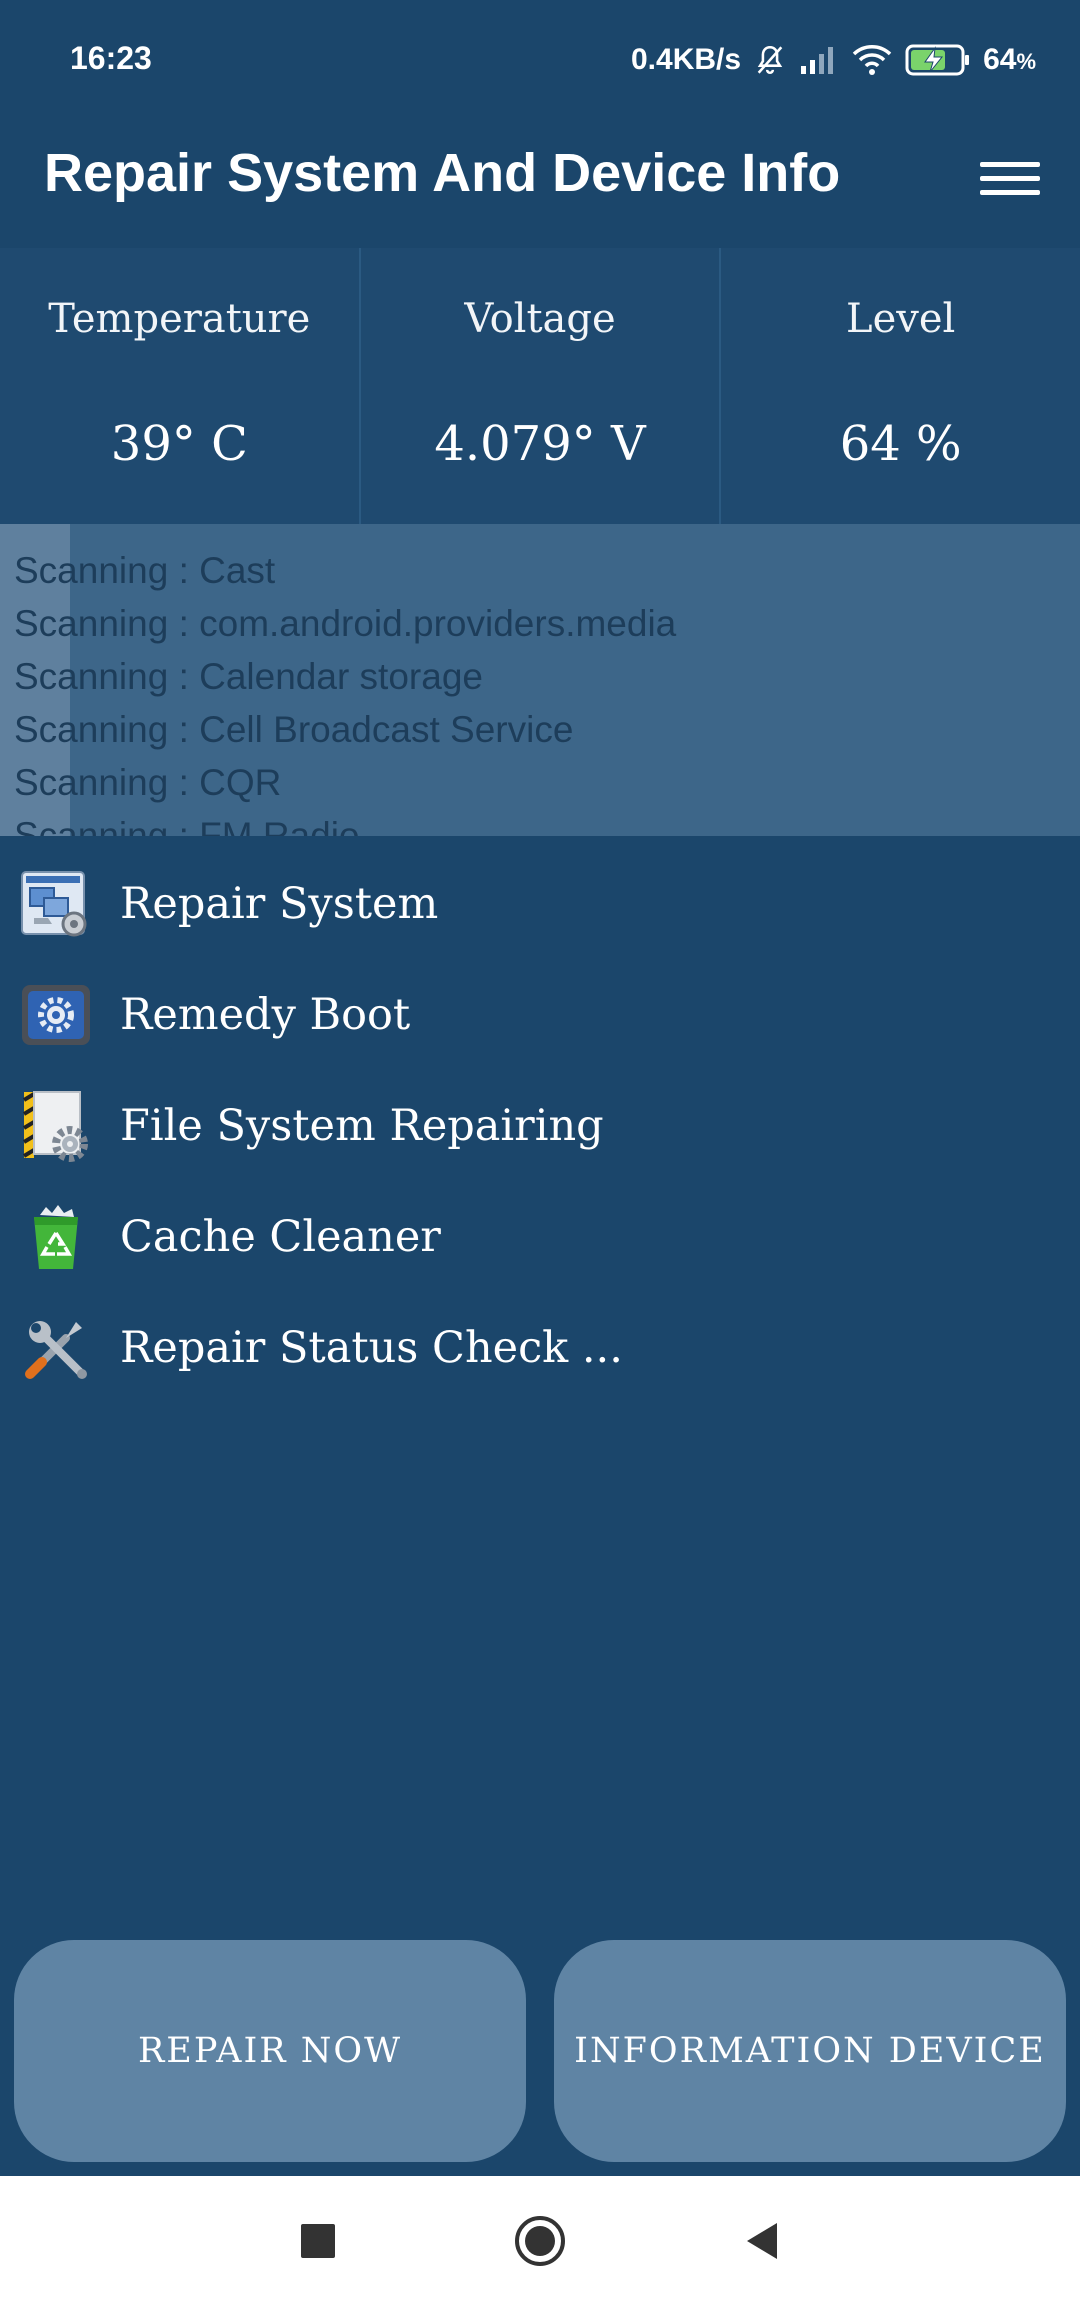  I want to click on temperature-stat: Temperature 39° C, so click(179, 386).